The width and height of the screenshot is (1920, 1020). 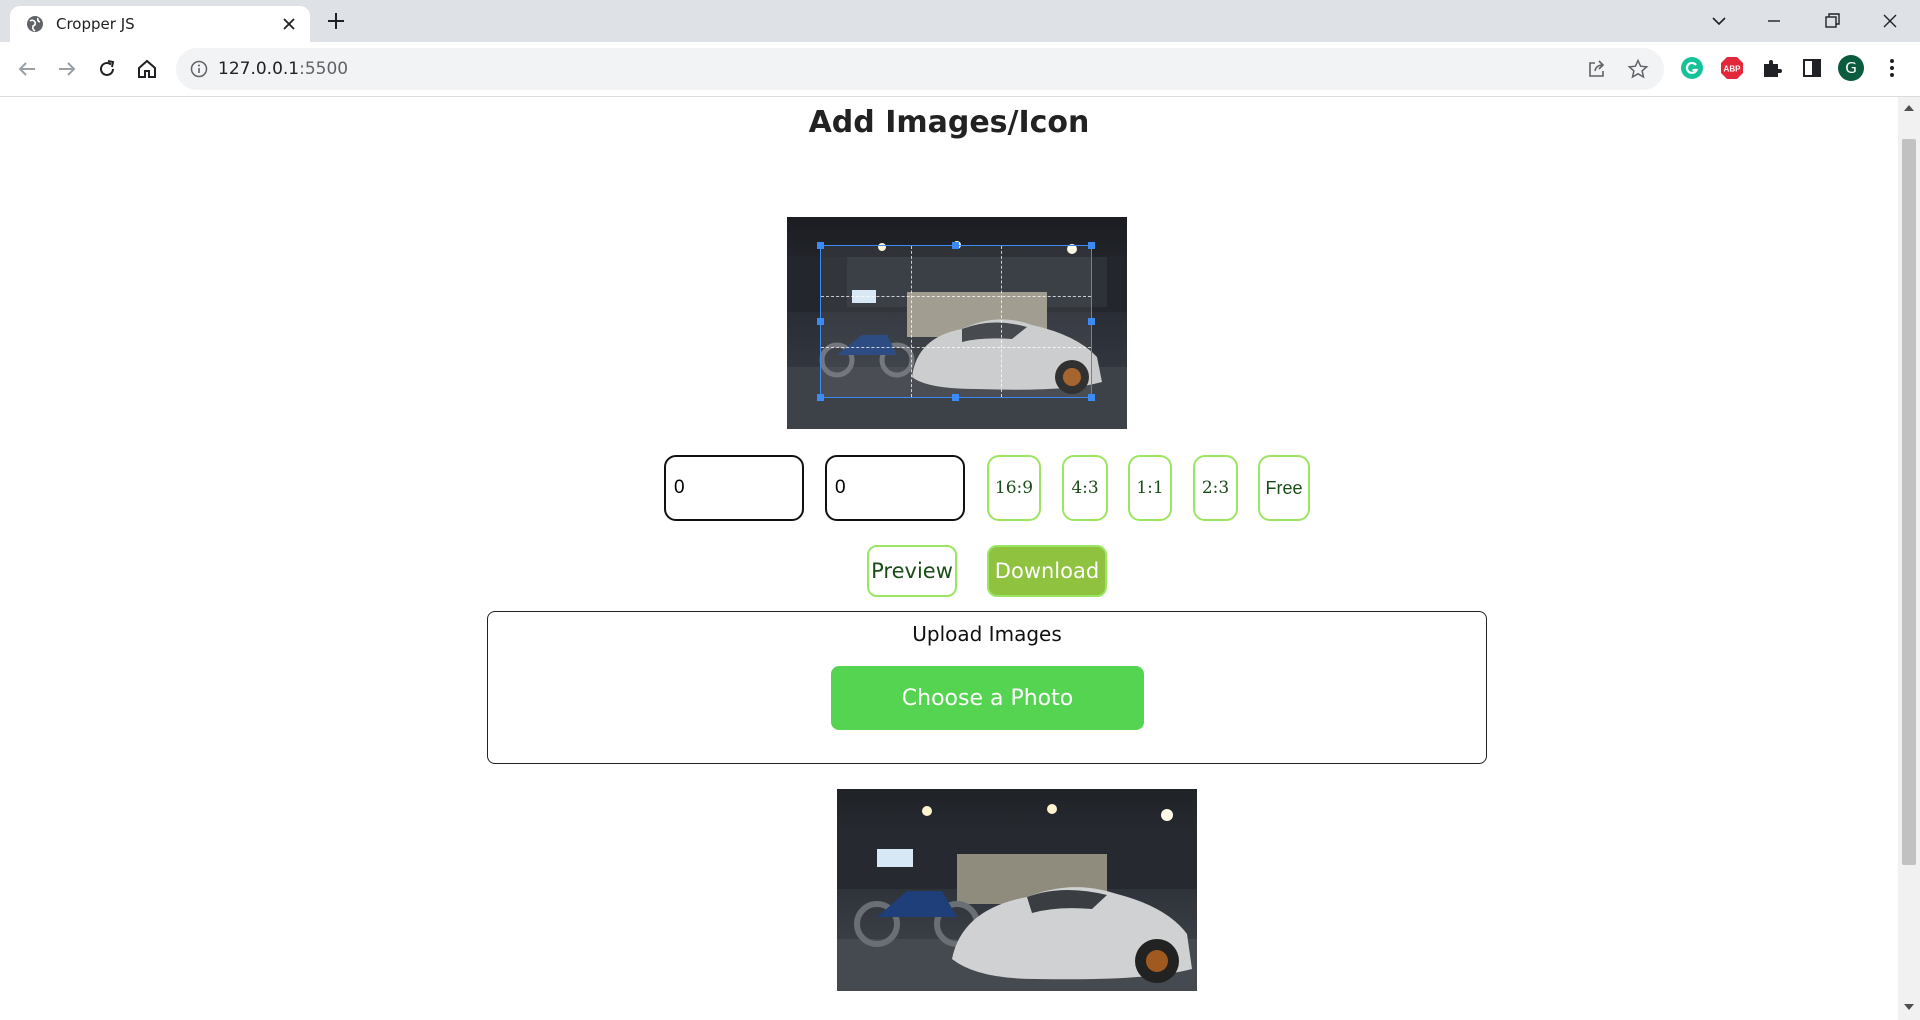 What do you see at coordinates (107, 69) in the screenshot?
I see `reload-icon` at bounding box center [107, 69].